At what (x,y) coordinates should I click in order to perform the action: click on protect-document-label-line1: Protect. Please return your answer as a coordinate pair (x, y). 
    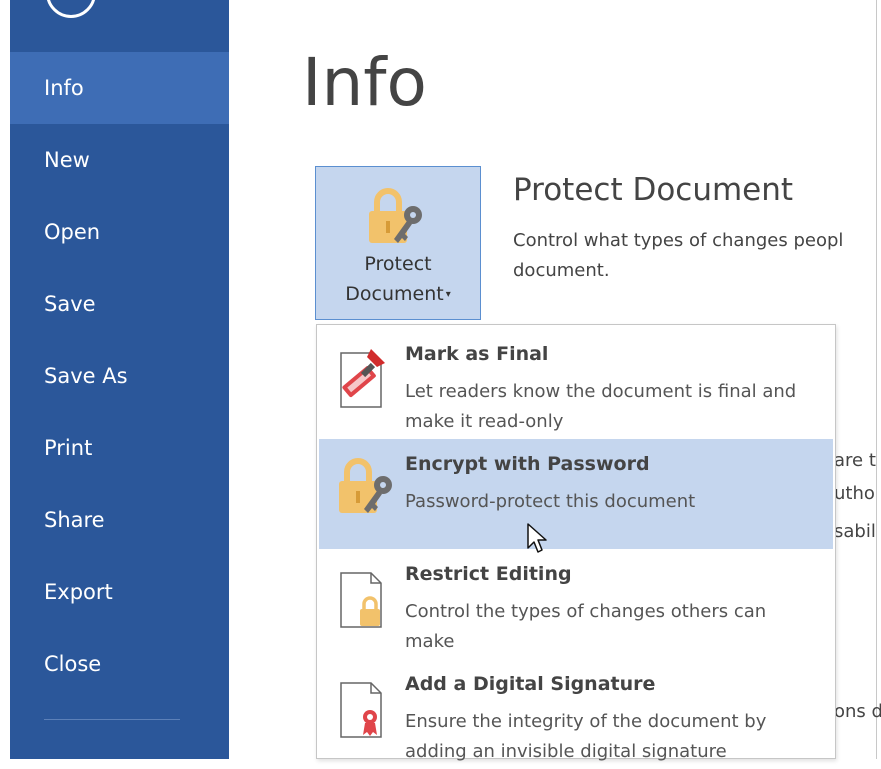
    Looking at the image, I should click on (398, 264).